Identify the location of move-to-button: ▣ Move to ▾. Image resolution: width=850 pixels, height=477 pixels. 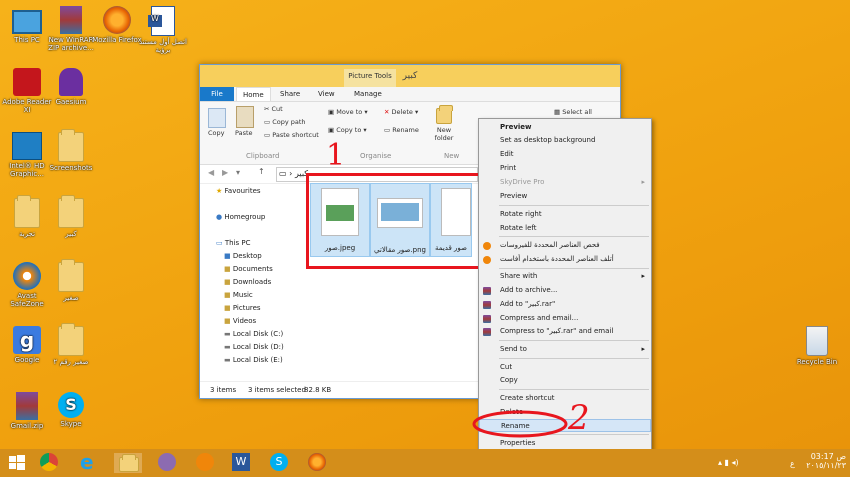
(348, 112).